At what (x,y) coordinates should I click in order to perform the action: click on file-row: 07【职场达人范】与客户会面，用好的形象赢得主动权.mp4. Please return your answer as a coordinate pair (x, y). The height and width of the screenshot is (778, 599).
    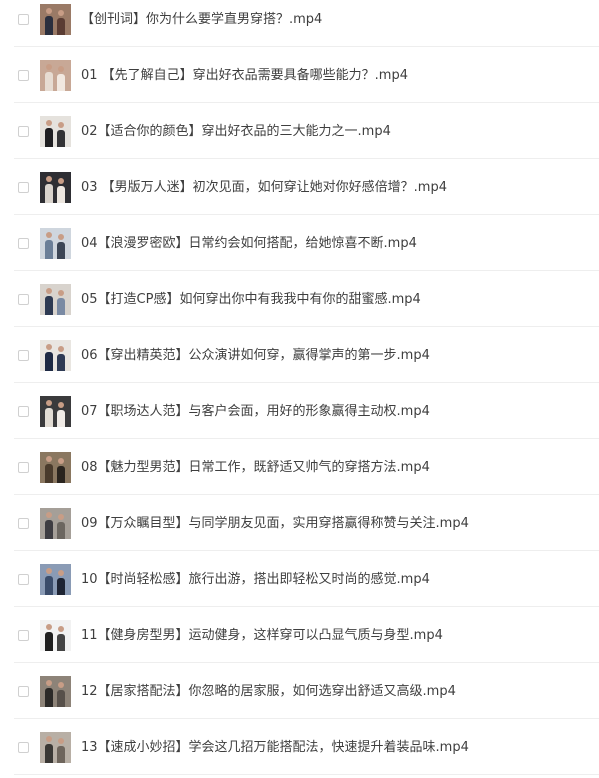
    Looking at the image, I should click on (299, 411).